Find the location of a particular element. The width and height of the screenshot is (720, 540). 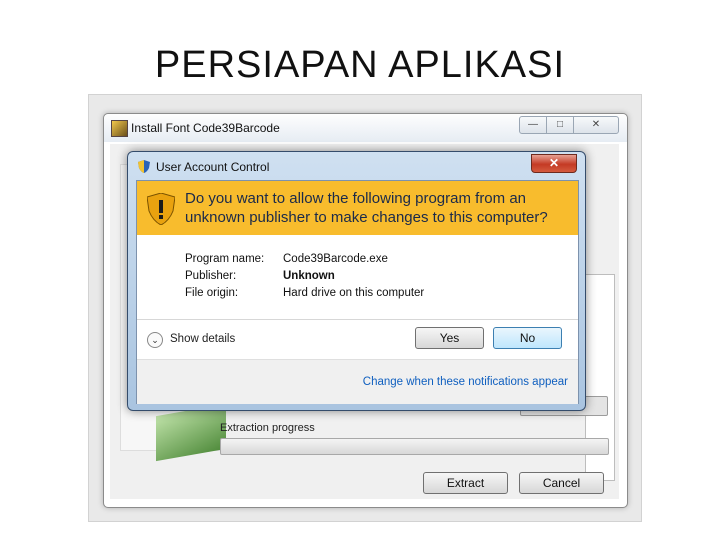

show-details-toggle: Show details is located at coordinates (202, 339).